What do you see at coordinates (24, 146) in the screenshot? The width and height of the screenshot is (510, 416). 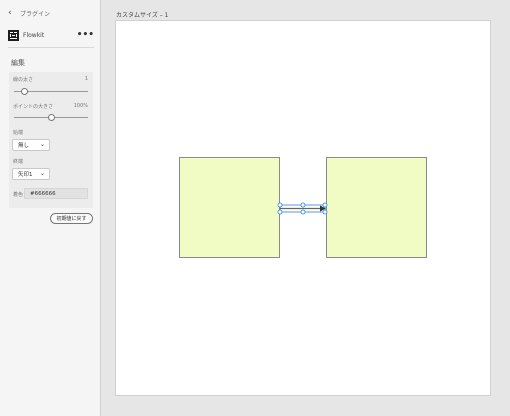 I see `start-select-value: 無し` at bounding box center [24, 146].